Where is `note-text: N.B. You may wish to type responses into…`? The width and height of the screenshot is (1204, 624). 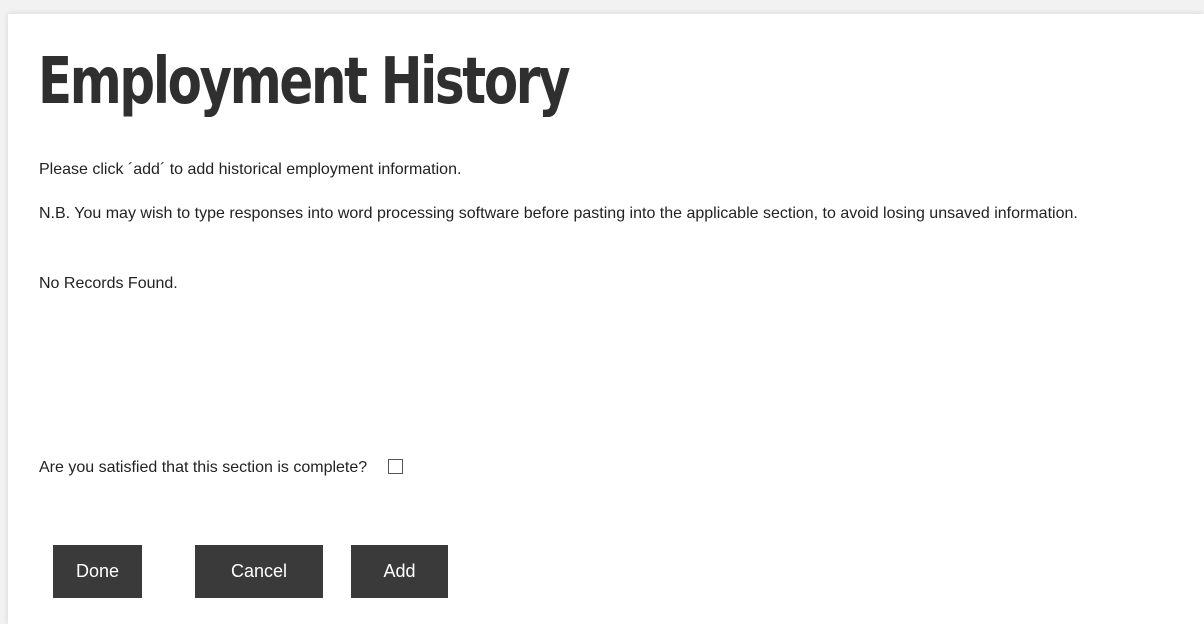
note-text: N.B. You may wish to type responses into… is located at coordinates (558, 213).